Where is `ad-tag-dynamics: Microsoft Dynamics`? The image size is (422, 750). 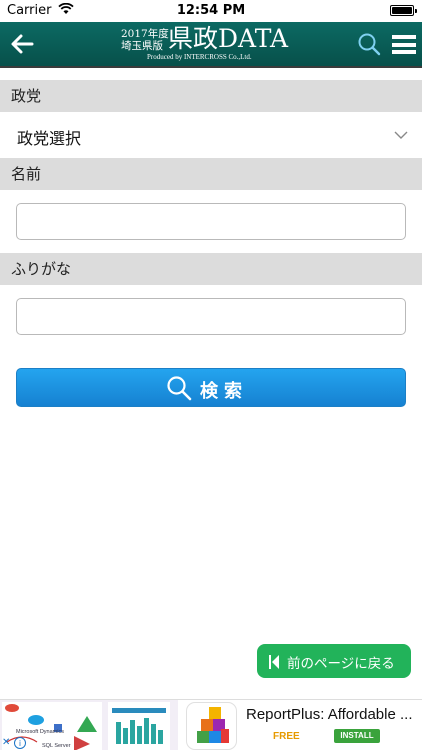 ad-tag-dynamics: Microsoft Dynamics is located at coordinates (40, 732).